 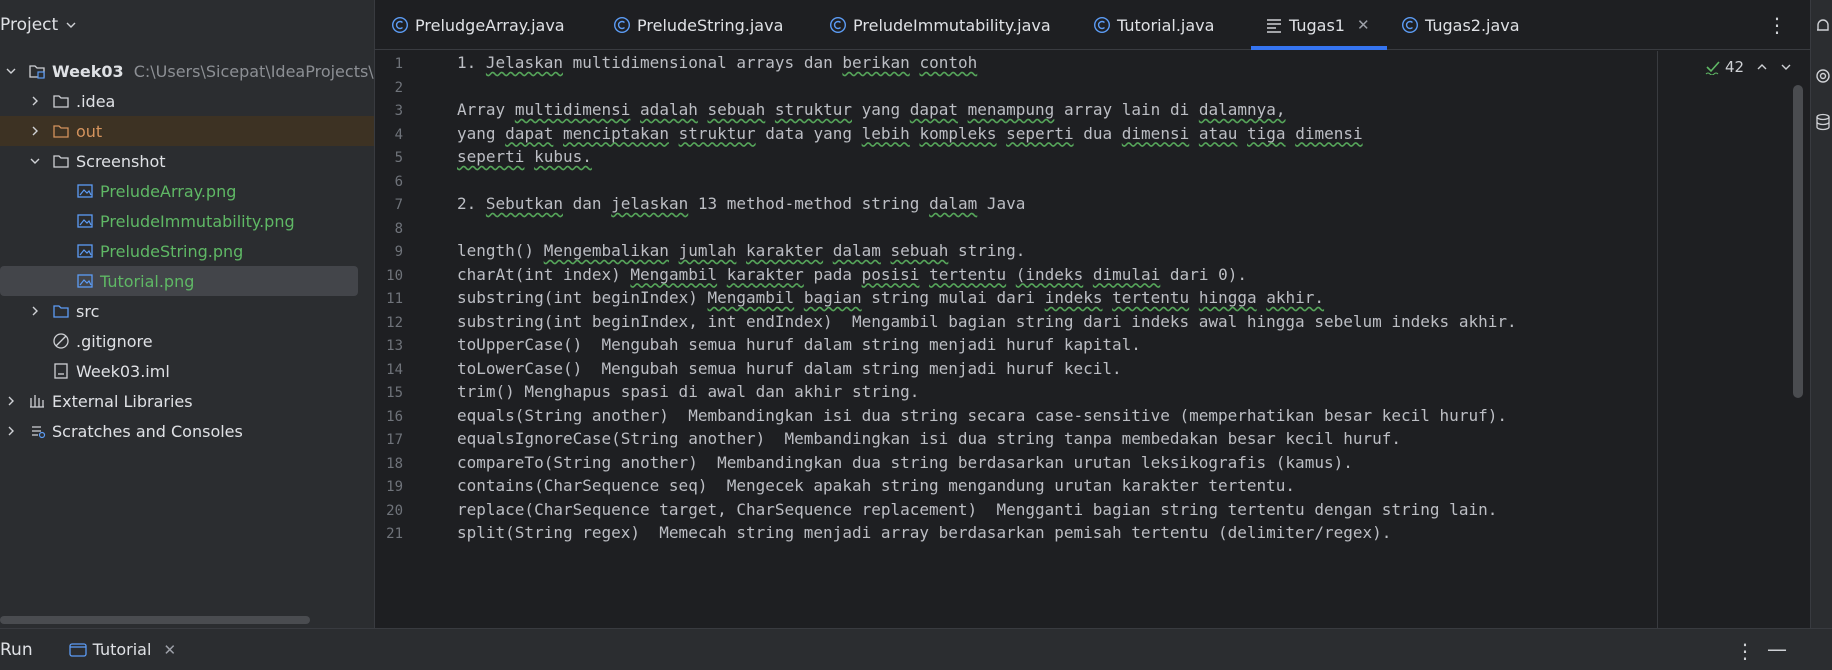 What do you see at coordinates (37, 72) in the screenshot?
I see `module-folder-icon` at bounding box center [37, 72].